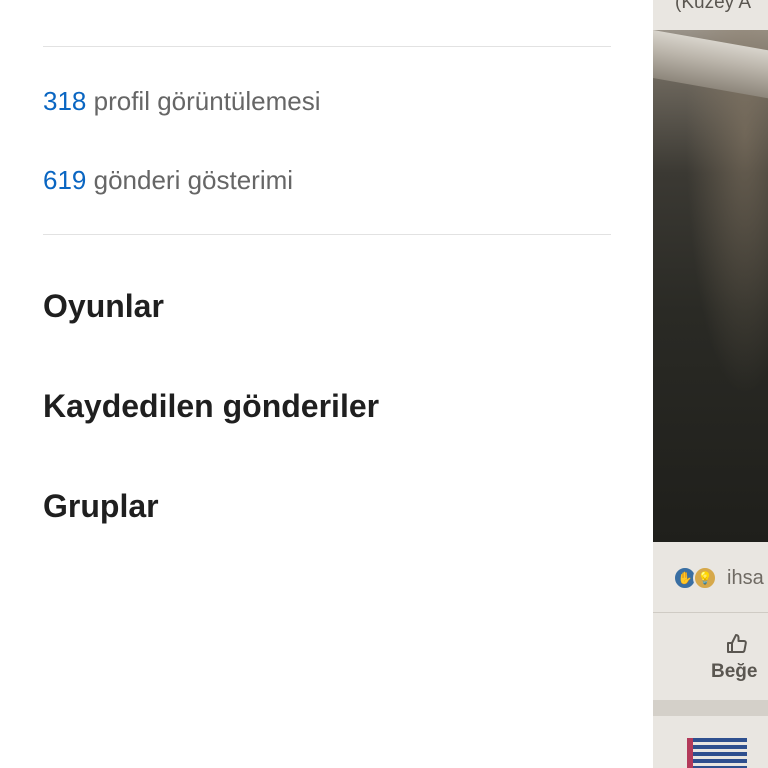  What do you see at coordinates (65, 101) in the screenshot?
I see `profile-views-count: 318` at bounding box center [65, 101].